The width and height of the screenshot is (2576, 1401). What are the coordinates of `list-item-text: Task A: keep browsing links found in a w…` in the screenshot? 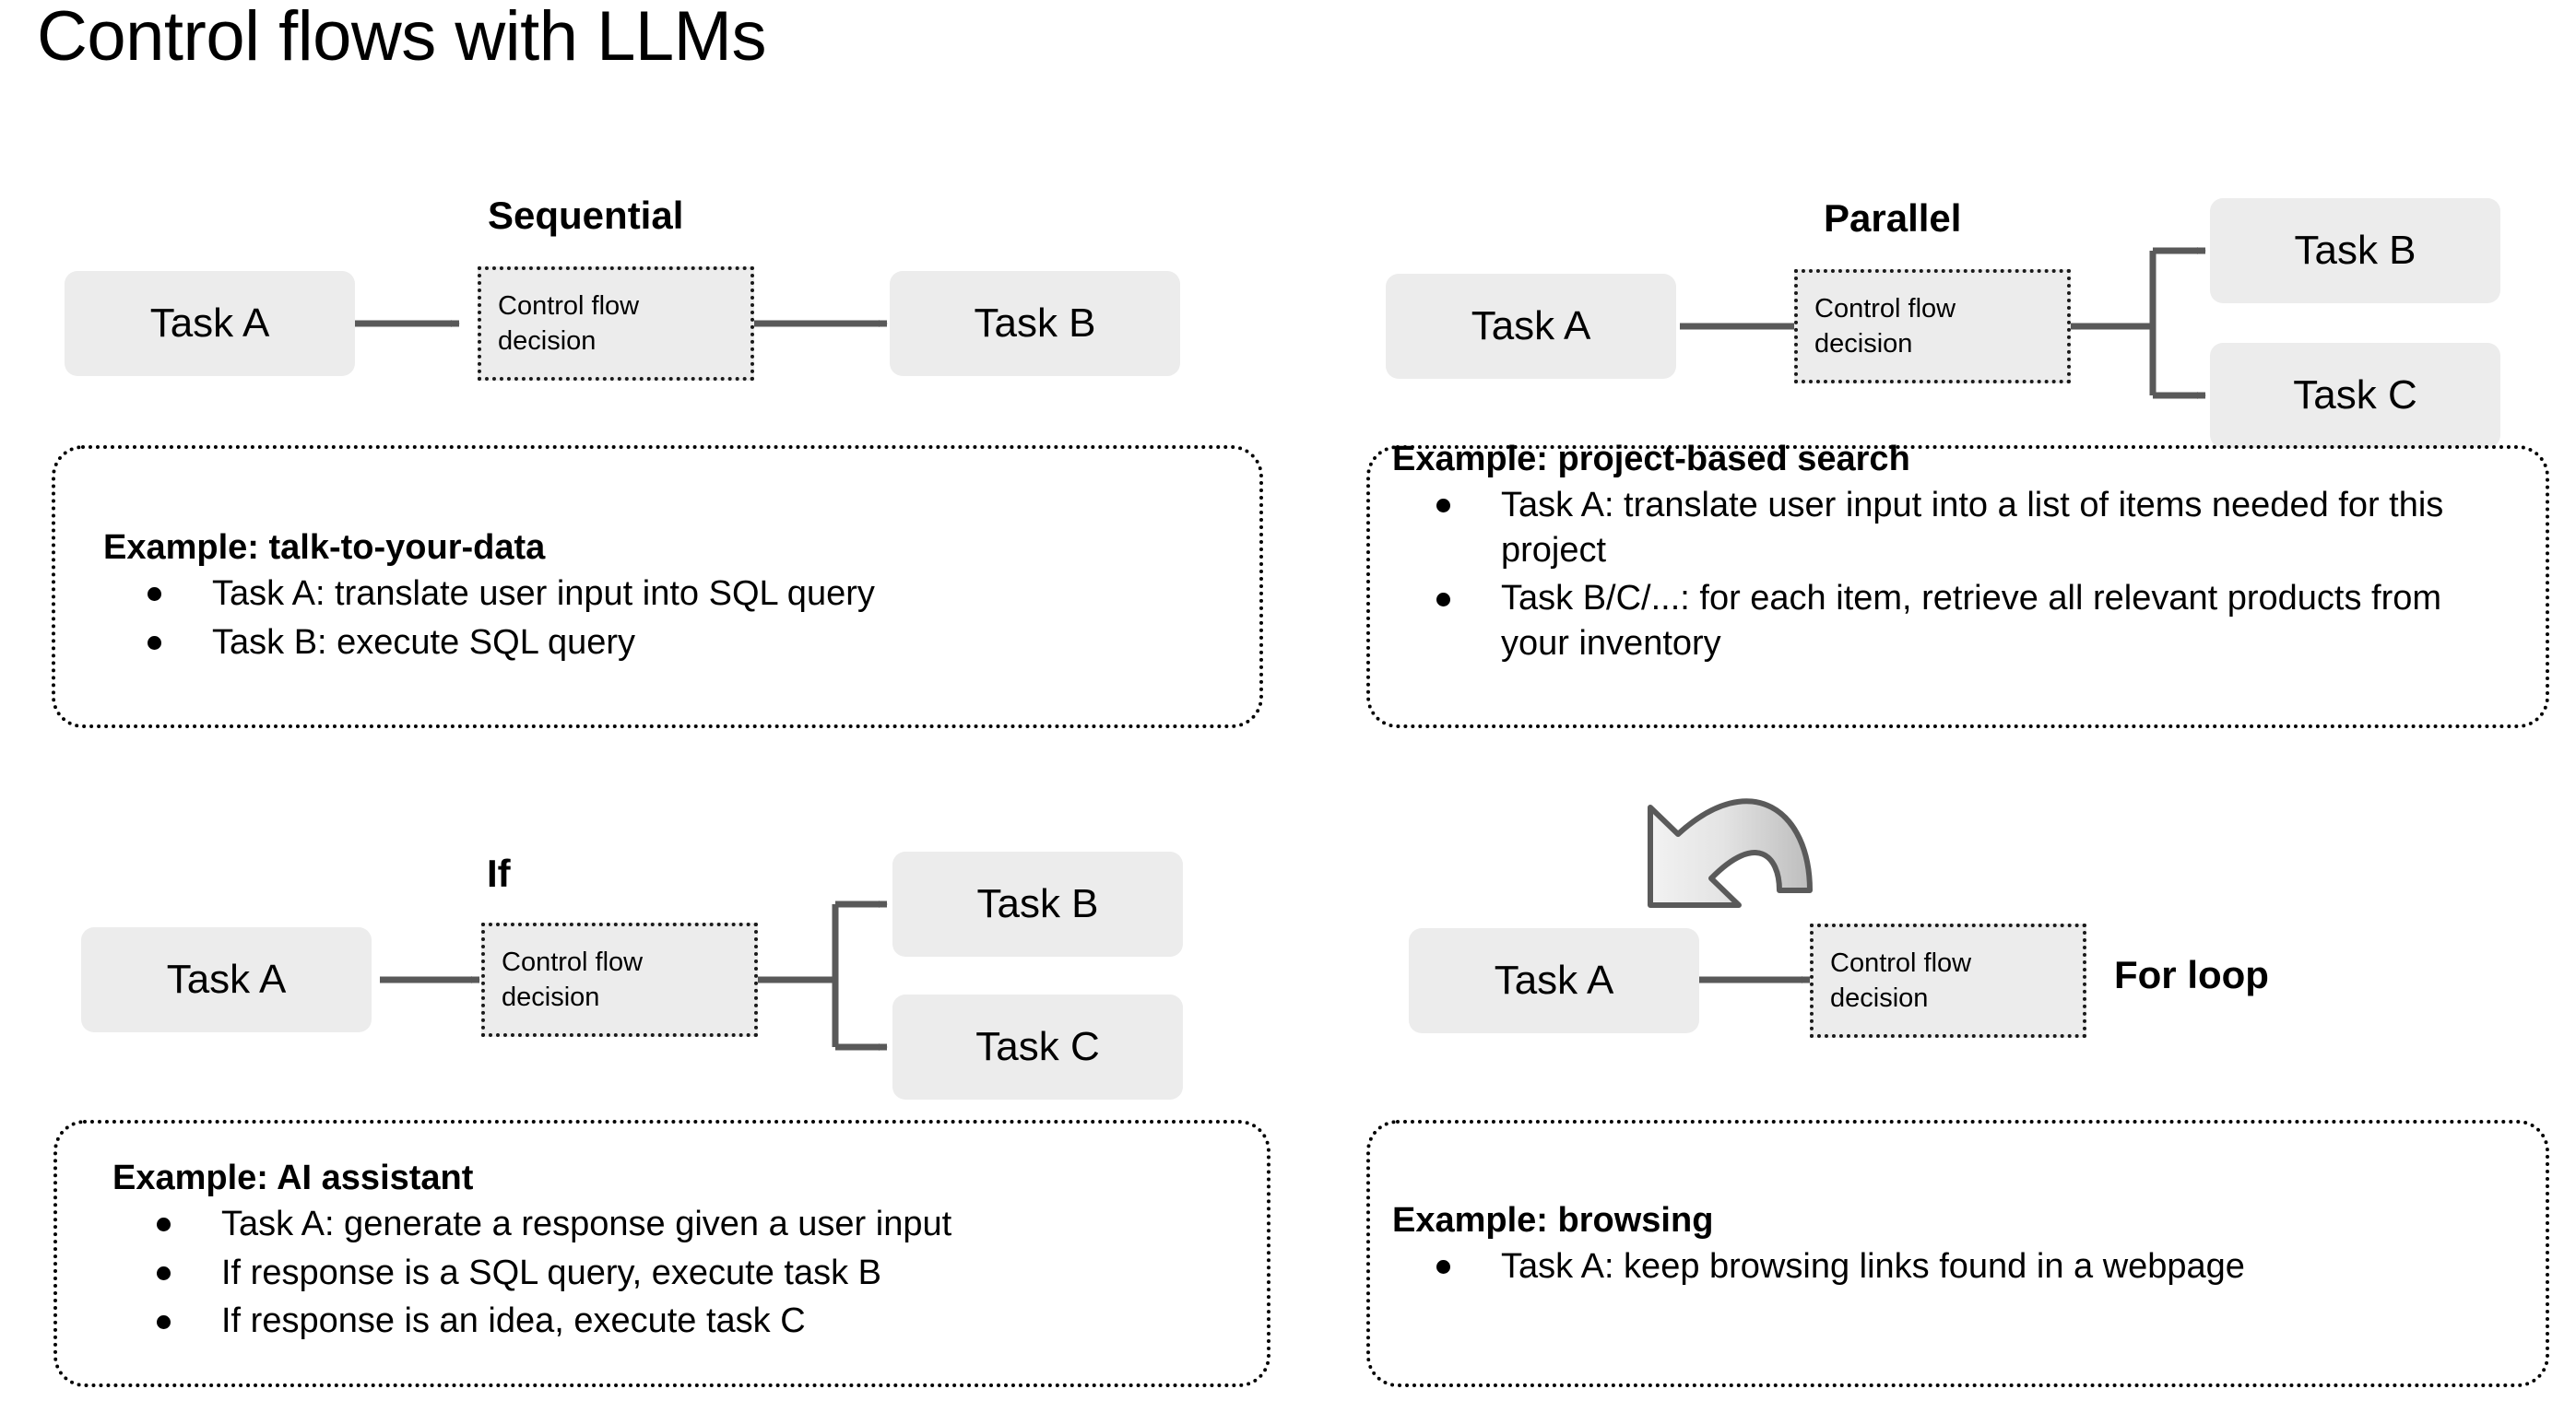 It's located at (1873, 1266).